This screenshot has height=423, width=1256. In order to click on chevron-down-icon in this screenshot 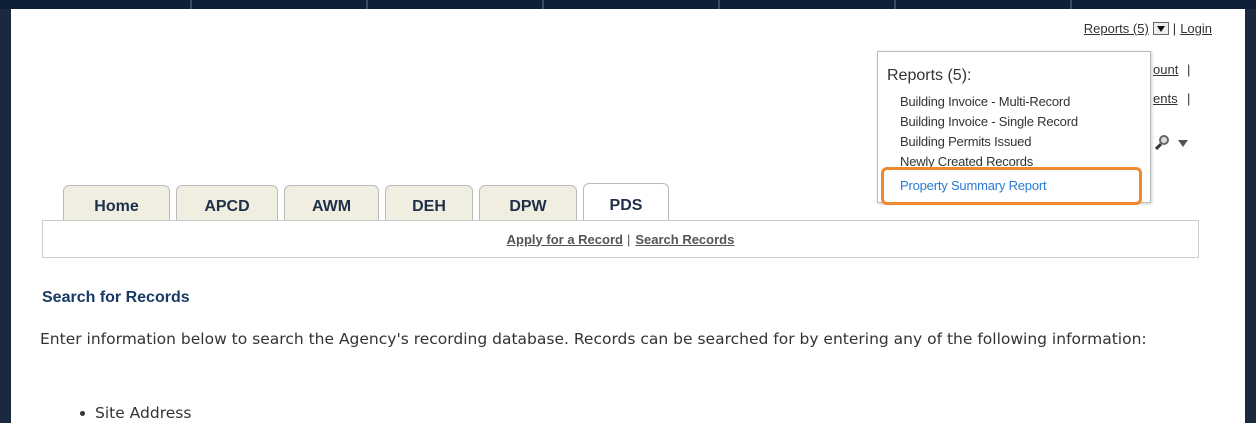, I will do `click(1183, 143)`.